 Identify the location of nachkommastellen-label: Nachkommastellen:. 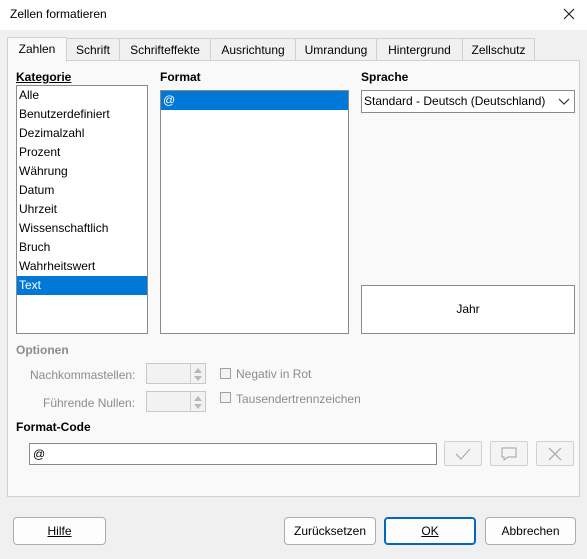
(83, 375).